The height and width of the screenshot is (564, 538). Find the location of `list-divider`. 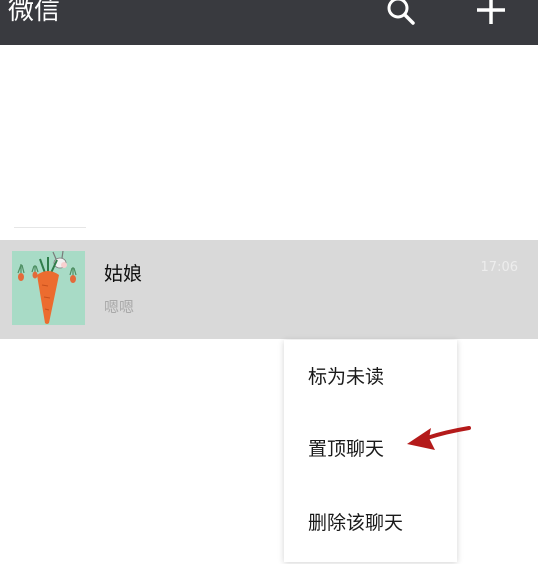

list-divider is located at coordinates (50, 227).